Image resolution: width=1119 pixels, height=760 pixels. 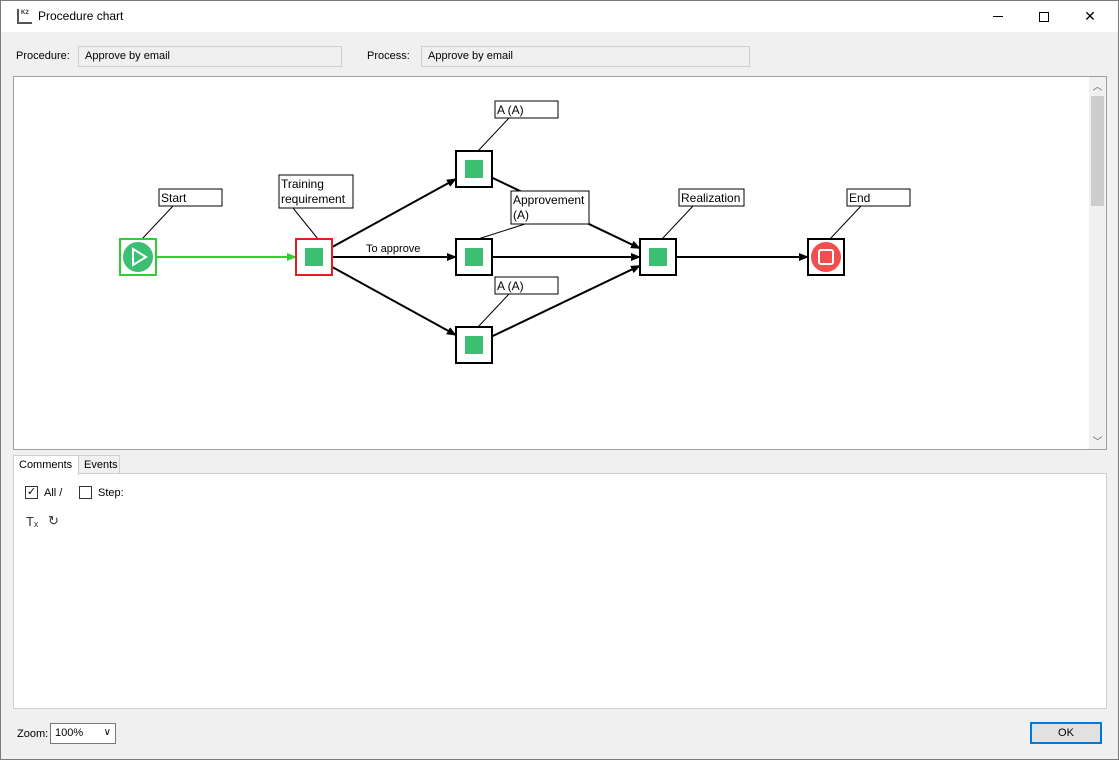 I want to click on minimize-button, so click(x=998, y=16).